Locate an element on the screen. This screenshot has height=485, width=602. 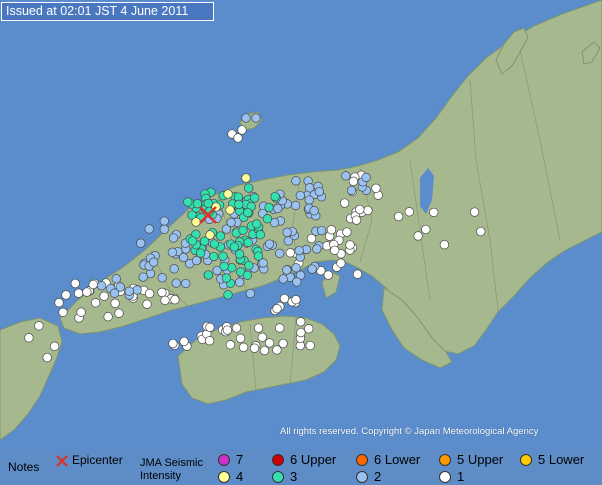
legend-label-7: 7 is located at coordinates (240, 459).